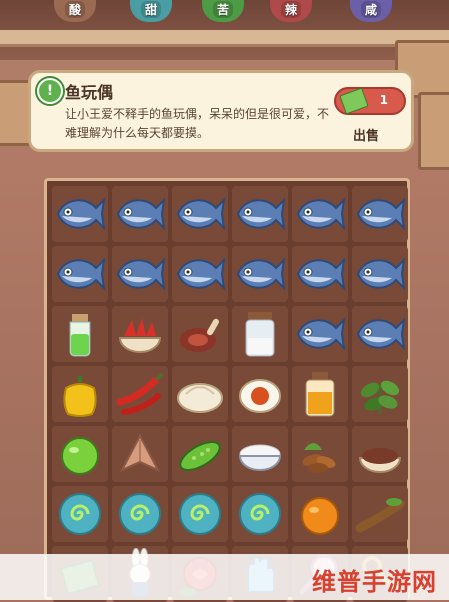 This screenshot has width=449, height=602. I want to click on watermark-text: 维普手游网, so click(374, 582).